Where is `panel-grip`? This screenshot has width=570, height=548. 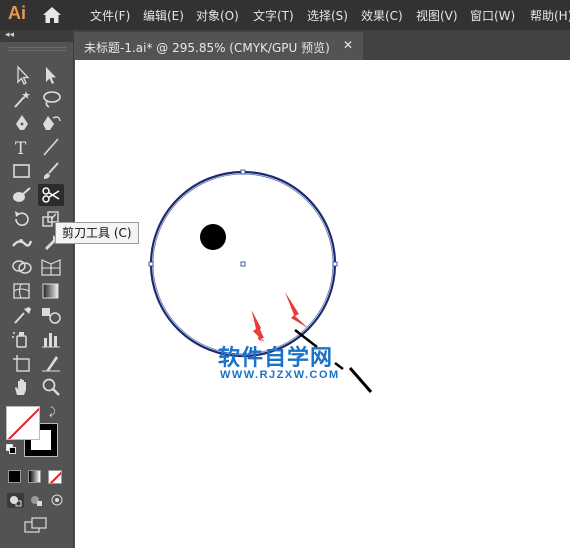 panel-grip is located at coordinates (37, 49).